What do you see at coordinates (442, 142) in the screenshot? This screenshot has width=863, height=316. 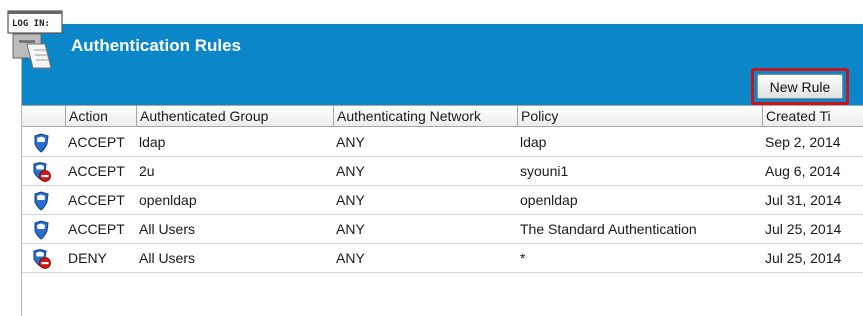 I see `table-row: ACCEPT ldap ANY ldap Sep 2, 2014` at bounding box center [442, 142].